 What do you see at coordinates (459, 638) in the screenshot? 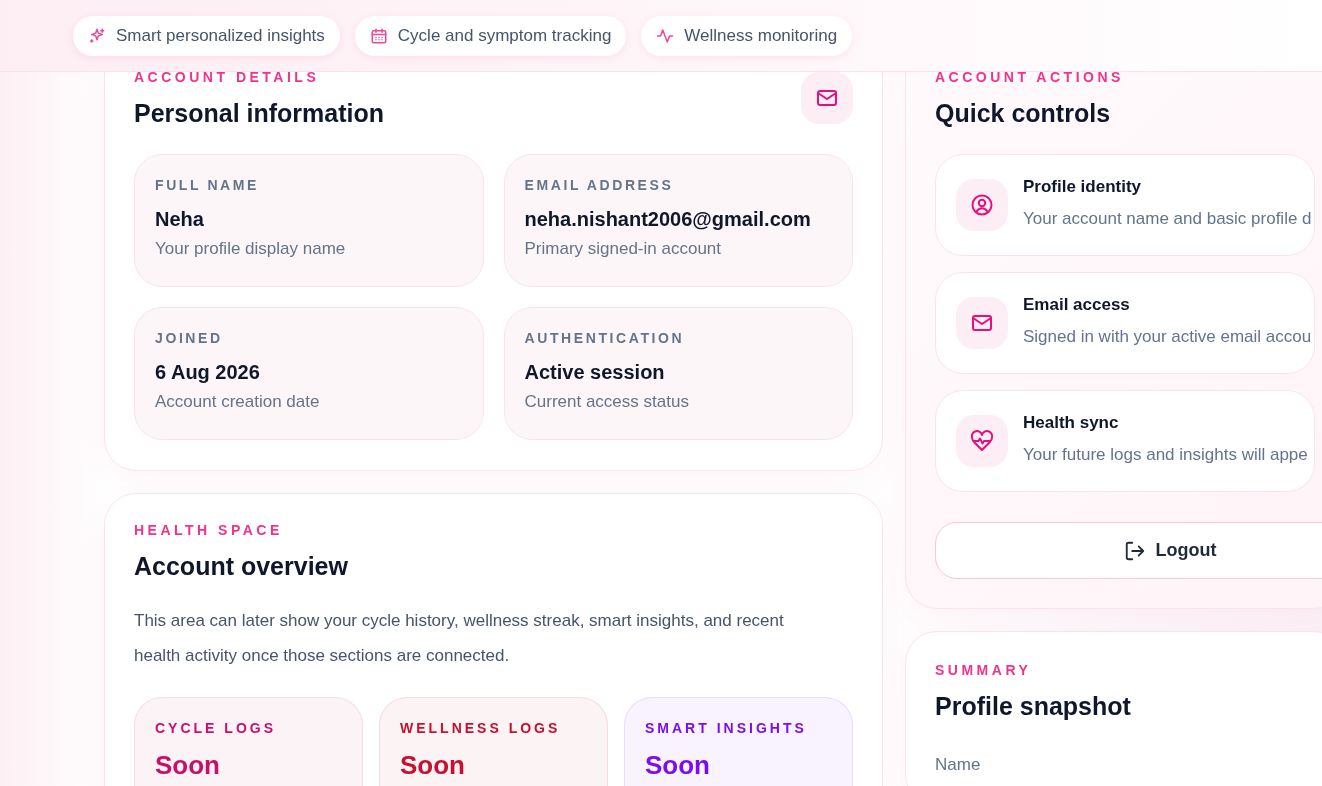
I see `description-text: This area can later show your cycle history, wellness streak, smart insights, and recent health activity once those sections are connected.` at bounding box center [459, 638].